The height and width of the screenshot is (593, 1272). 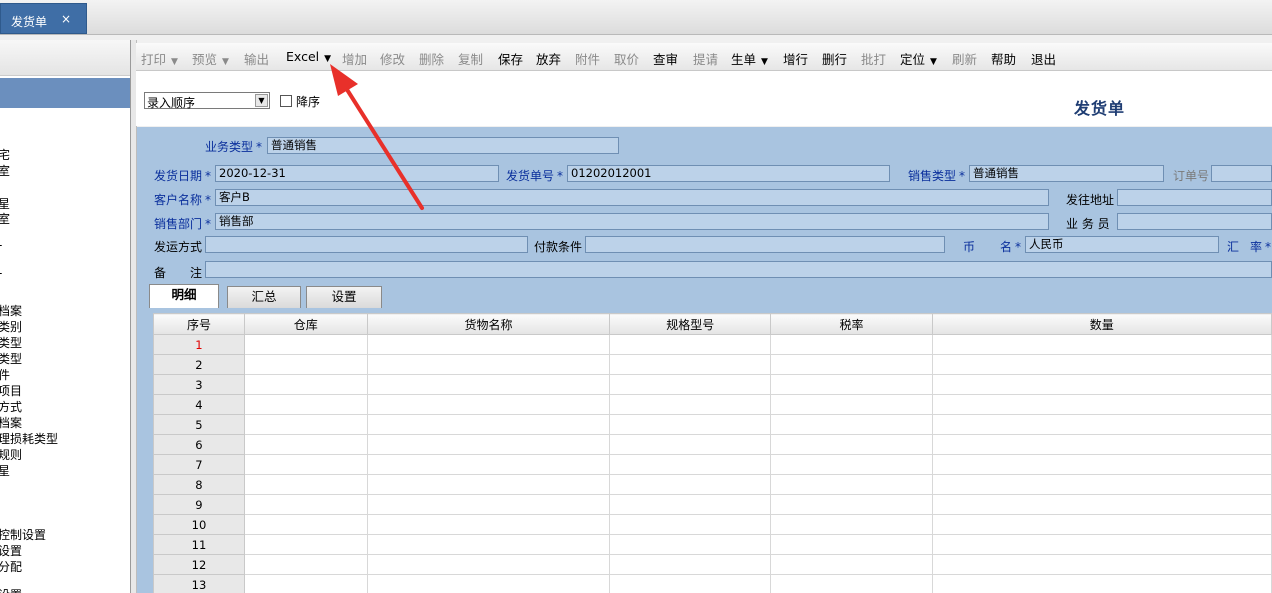 What do you see at coordinates (1043, 58) in the screenshot?
I see `exit-button: 退出` at bounding box center [1043, 58].